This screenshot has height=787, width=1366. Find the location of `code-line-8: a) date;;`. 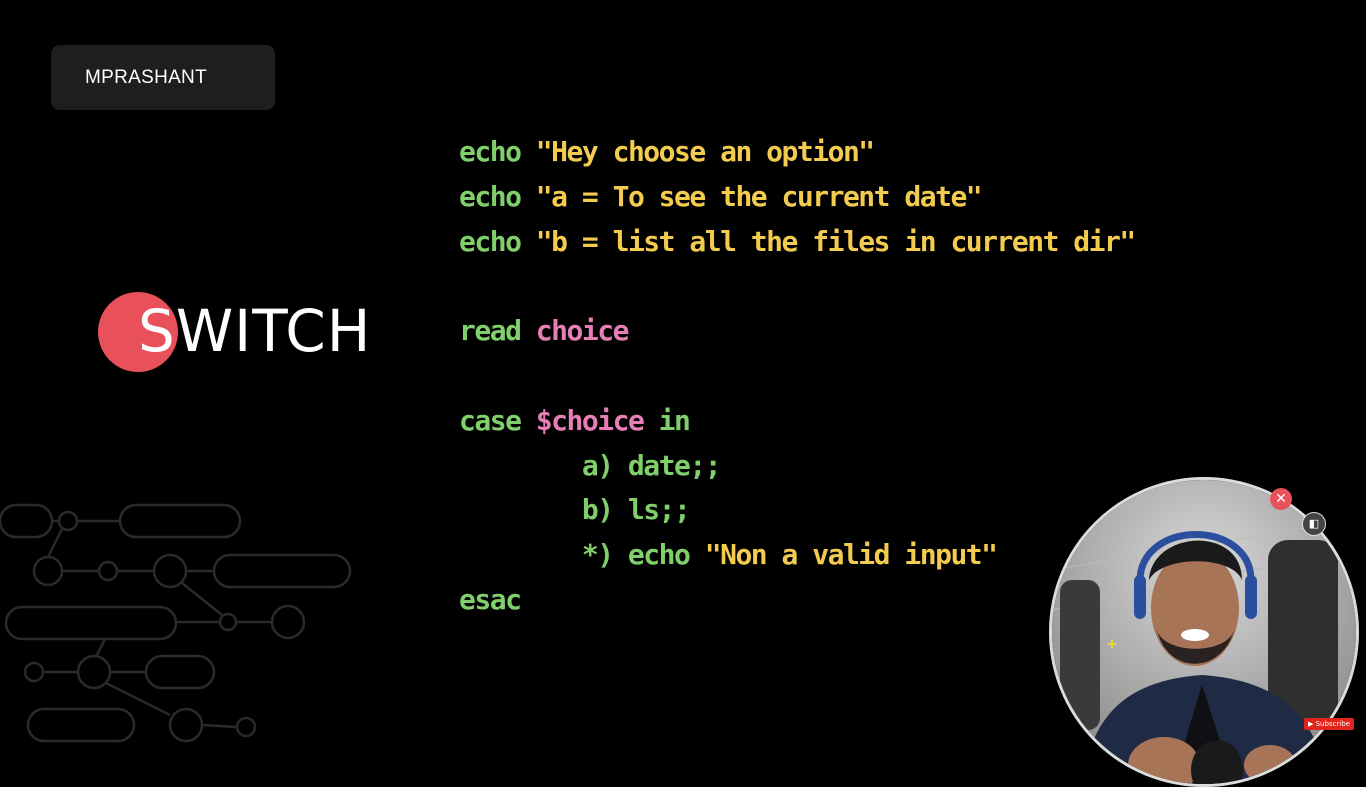

code-line-8: a) date;; is located at coordinates (797, 466).